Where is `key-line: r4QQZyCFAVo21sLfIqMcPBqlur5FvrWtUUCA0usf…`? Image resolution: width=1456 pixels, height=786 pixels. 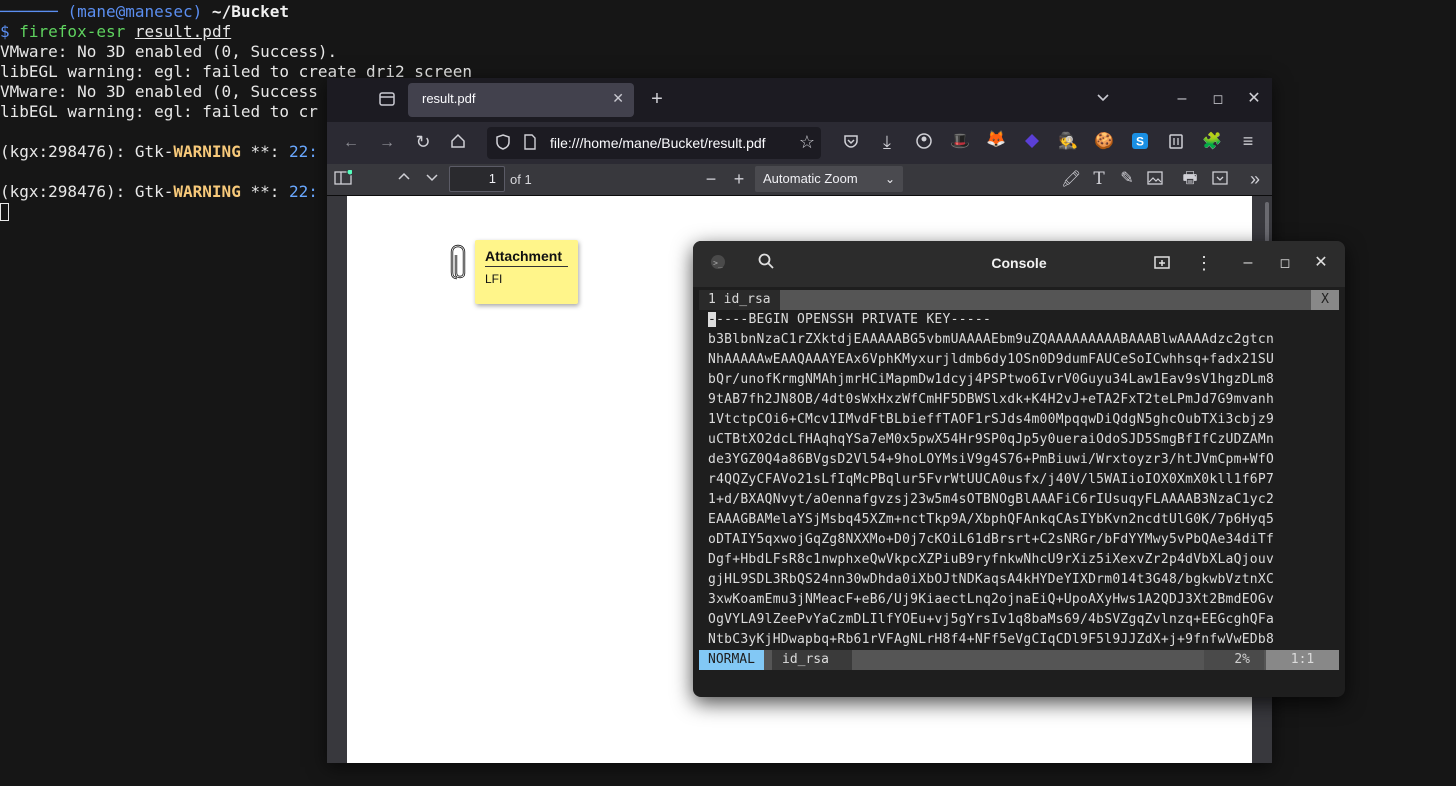
key-line: r4QQZyCFAVo21sLfIqMcPBqlur5FvrWtUUCA0usf… is located at coordinates (991, 479).